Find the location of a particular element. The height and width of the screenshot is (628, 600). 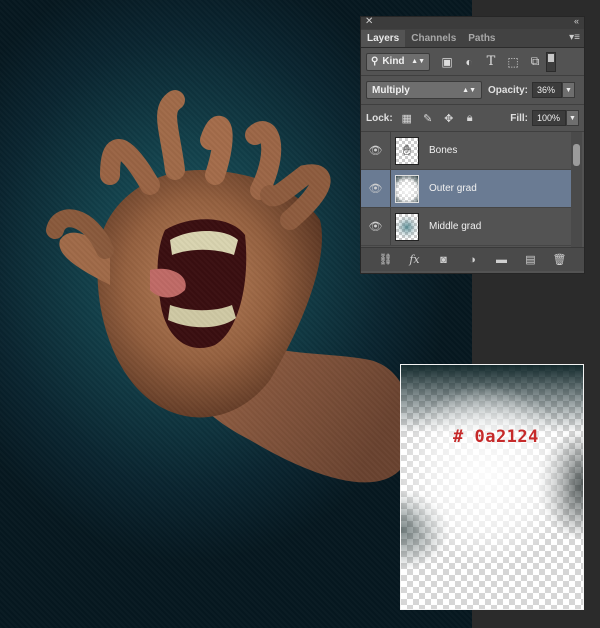

tab-paths: Paths is located at coordinates (481, 38).